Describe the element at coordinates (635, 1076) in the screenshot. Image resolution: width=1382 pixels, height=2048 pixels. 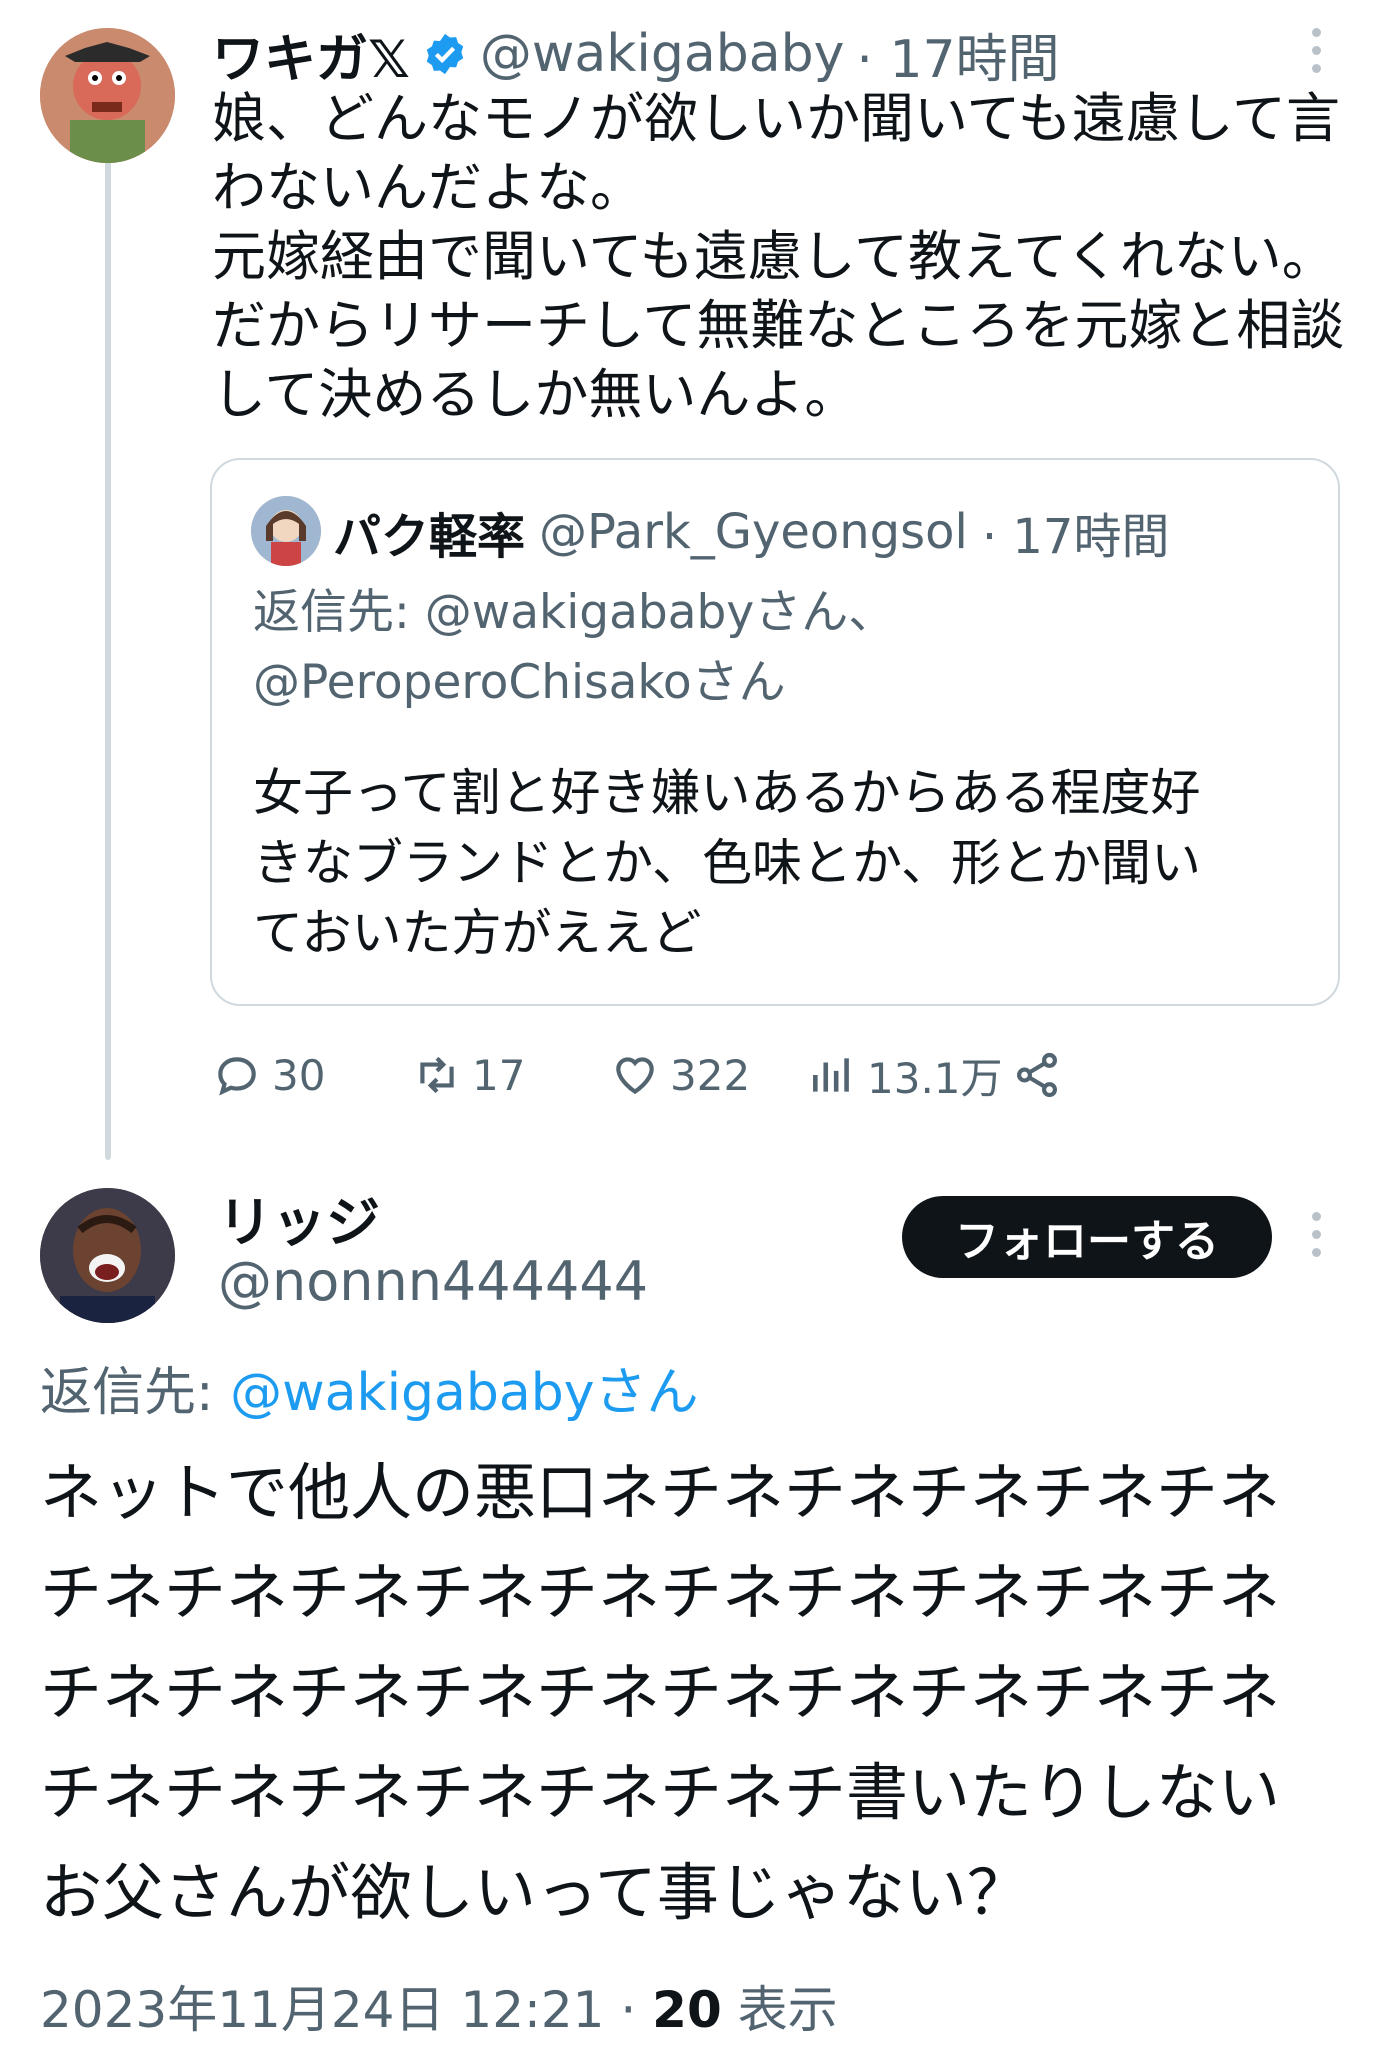
I see `heart-icon` at that location.